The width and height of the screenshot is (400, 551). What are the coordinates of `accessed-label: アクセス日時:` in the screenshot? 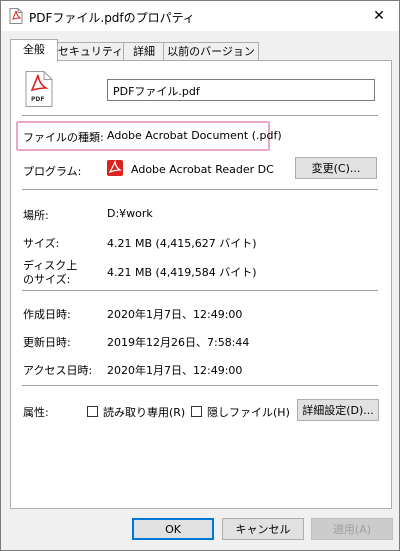 It's located at (58, 370).